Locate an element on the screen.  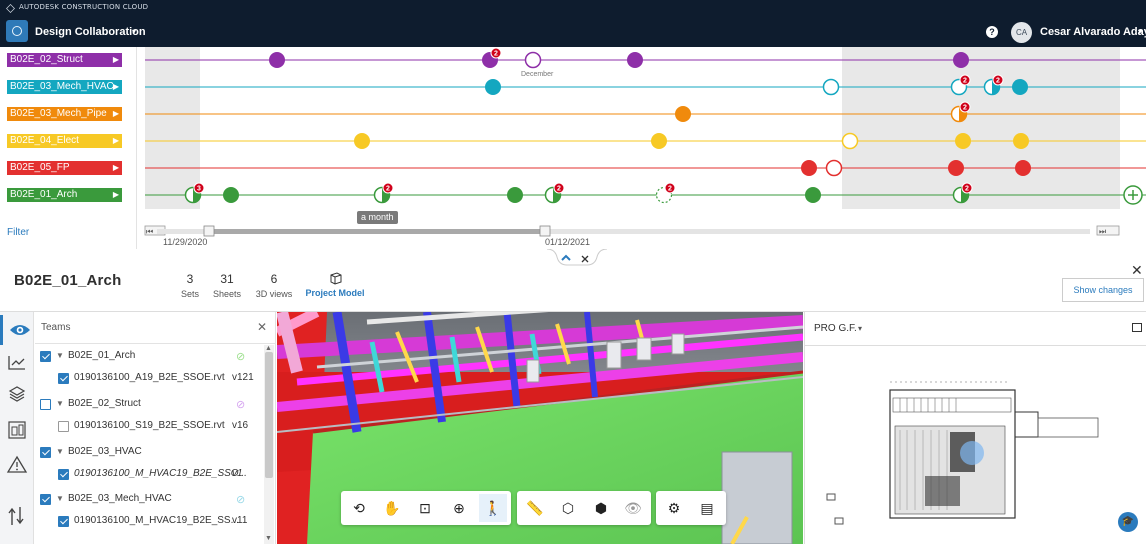
section-icon: ⬡ is located at coordinates (568, 508).